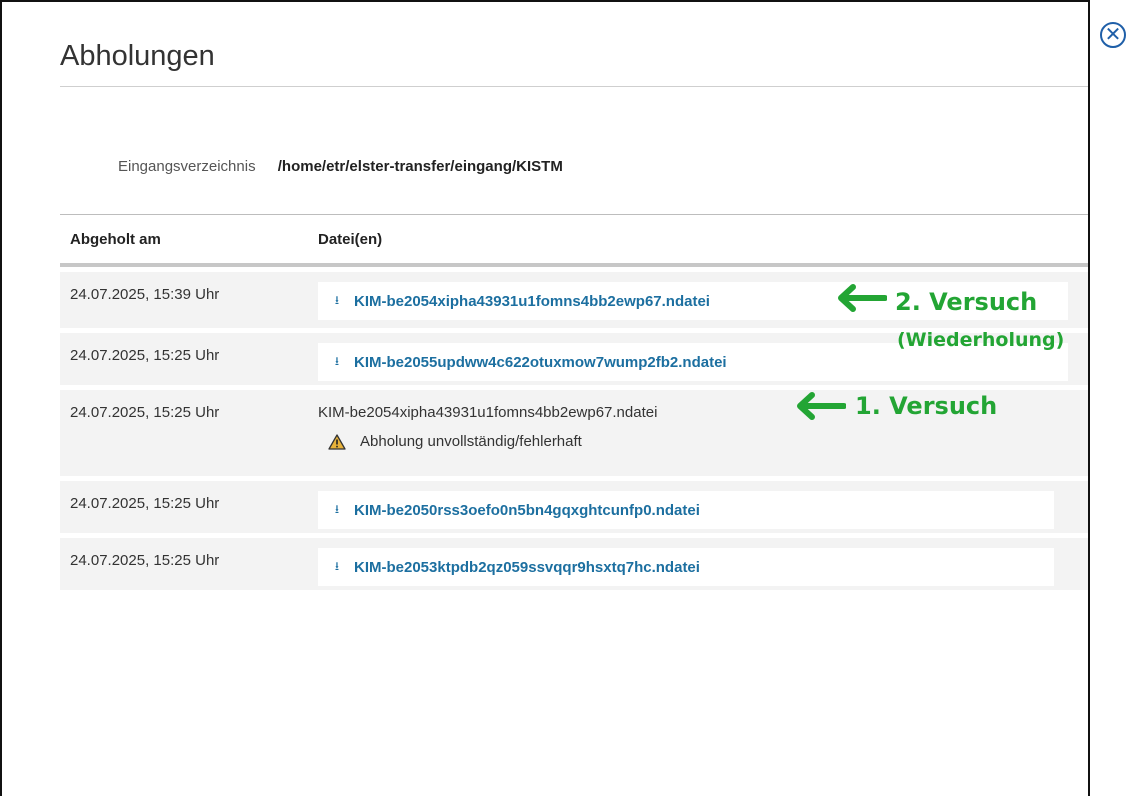  What do you see at coordinates (981, 340) in the screenshot?
I see `annotation-repeat-note: (Wiederholung)` at bounding box center [981, 340].